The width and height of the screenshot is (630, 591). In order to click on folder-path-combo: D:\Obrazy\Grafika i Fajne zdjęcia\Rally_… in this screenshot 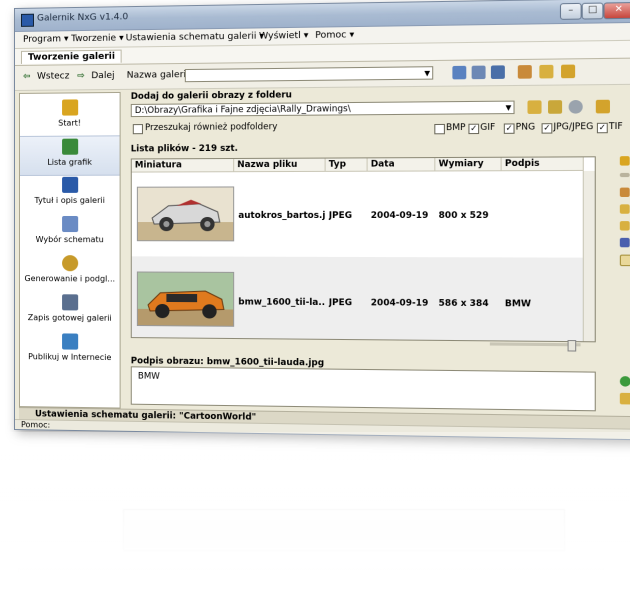, I will do `click(322, 109)`.